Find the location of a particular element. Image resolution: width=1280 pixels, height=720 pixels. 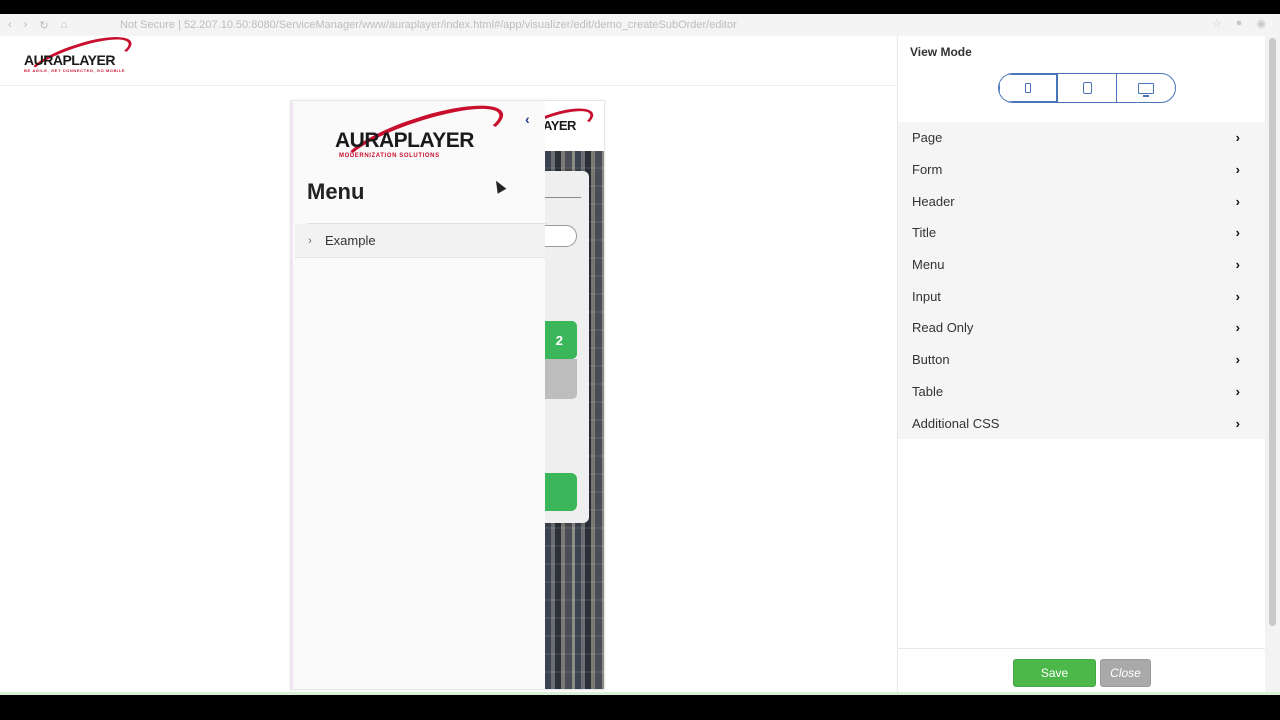

preview-app-screen: AYER 2 is located at coordinates (574, 395).